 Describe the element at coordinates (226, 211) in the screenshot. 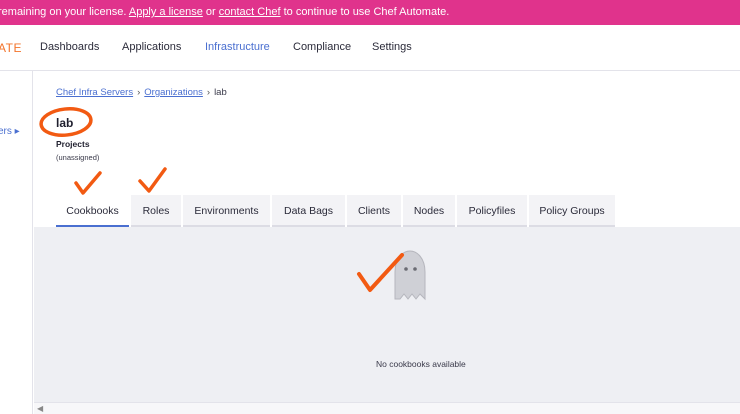

I see `tab-environments: Environments` at that location.